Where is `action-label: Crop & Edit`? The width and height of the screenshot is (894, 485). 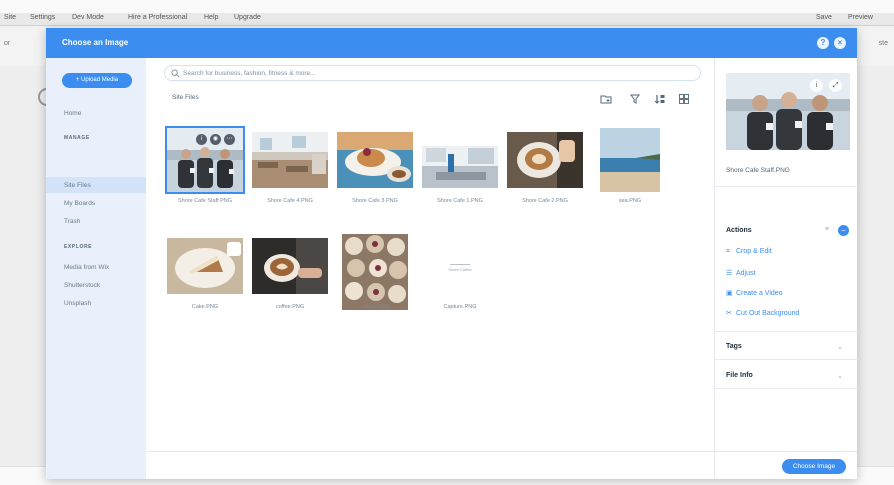
action-label: Crop & Edit is located at coordinates (754, 251).